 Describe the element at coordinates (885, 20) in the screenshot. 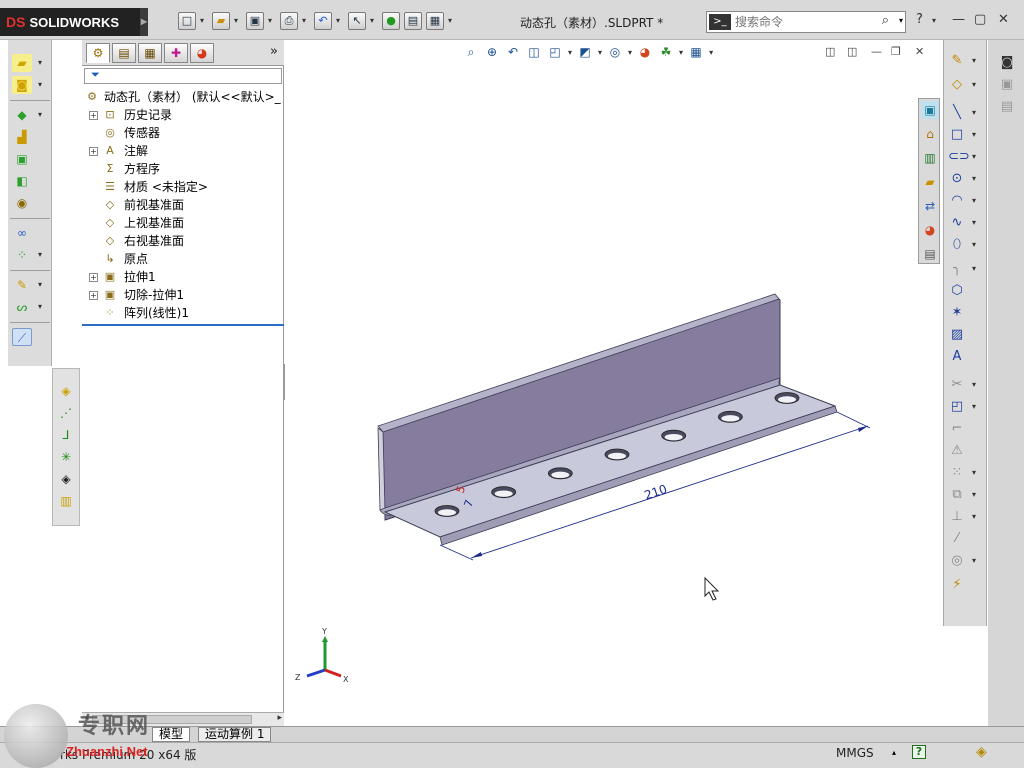

I see `search-icon: ⌕` at that location.